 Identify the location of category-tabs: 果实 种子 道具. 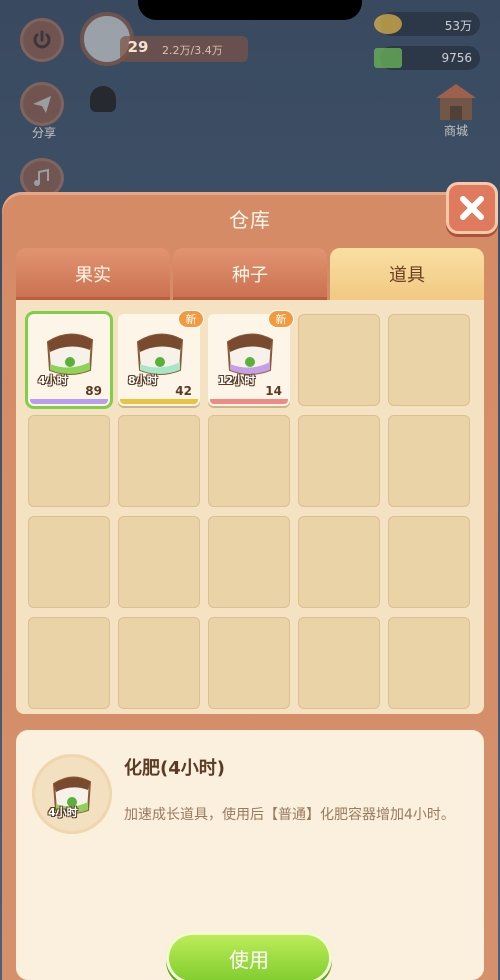
(250, 274).